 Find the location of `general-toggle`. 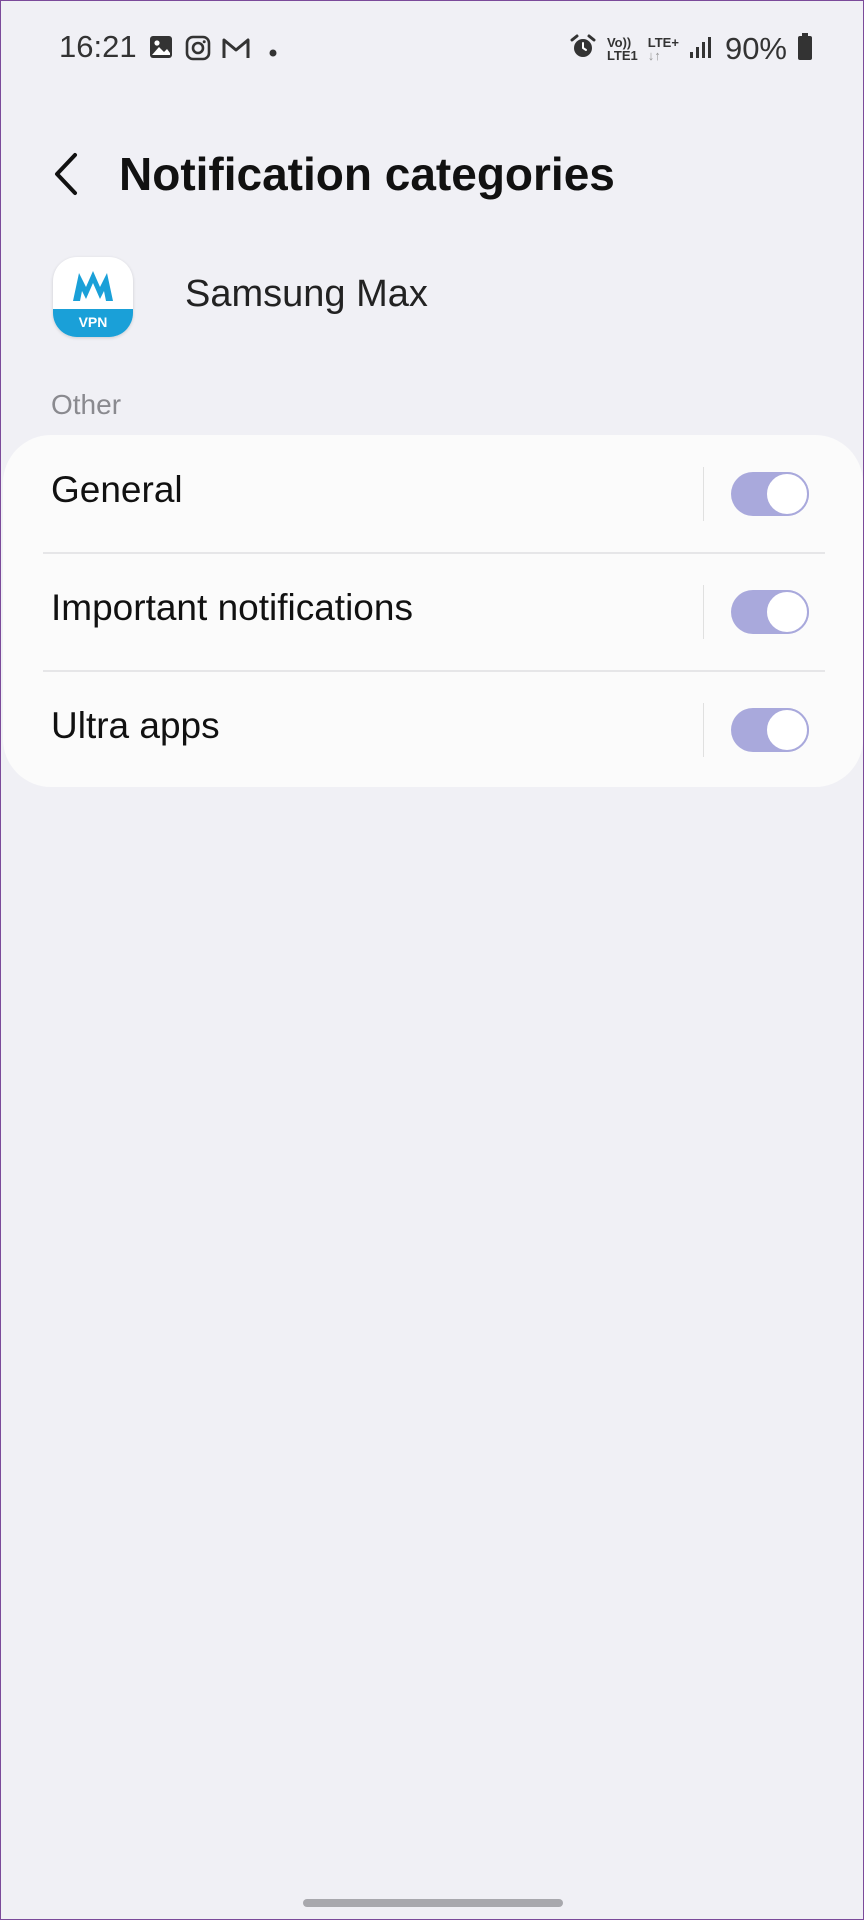

general-toggle is located at coordinates (770, 494).